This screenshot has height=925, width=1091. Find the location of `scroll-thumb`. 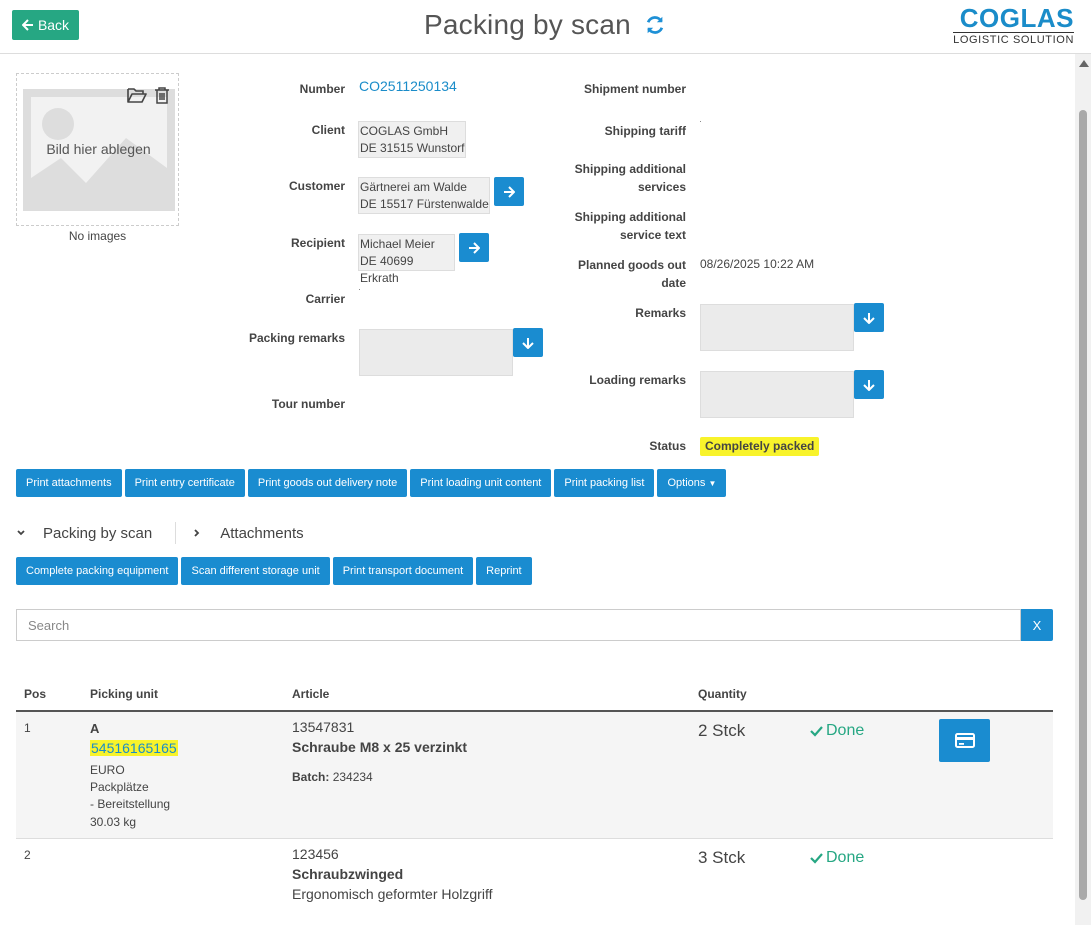

scroll-thumb is located at coordinates (1083, 505).